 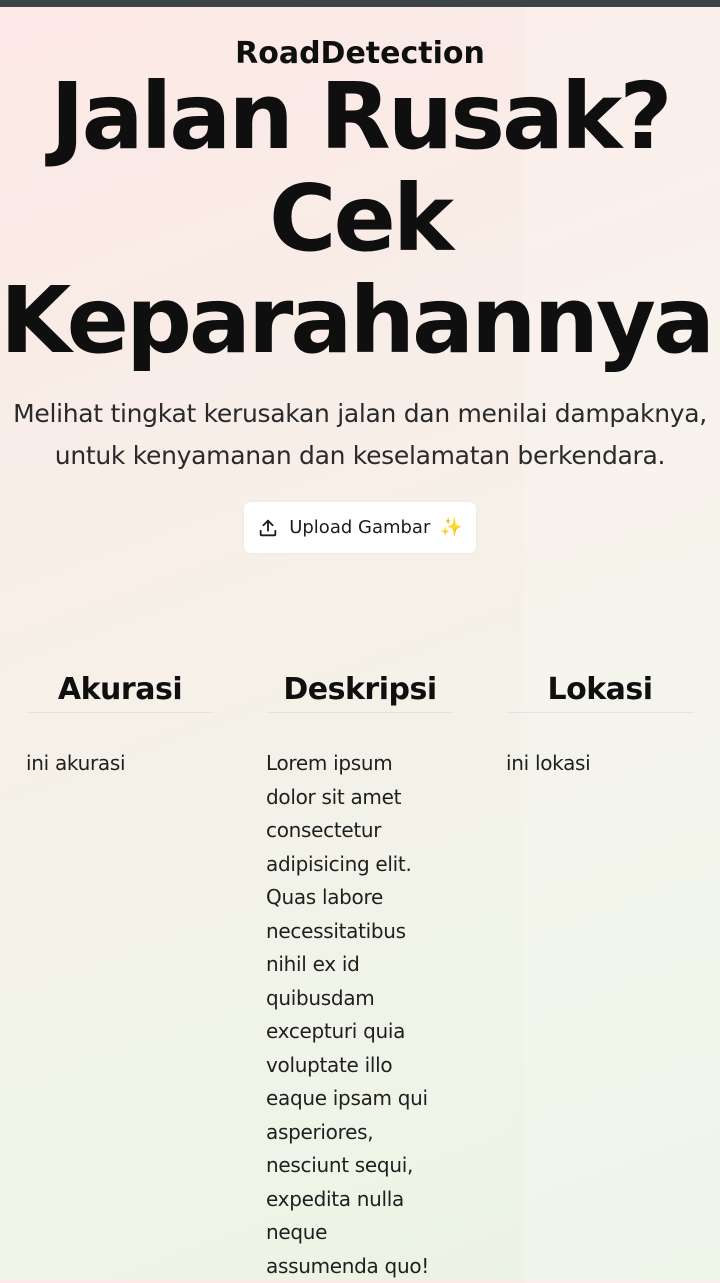 What do you see at coordinates (360, 1166) in the screenshot?
I see `description-line: nesciunt sequi,` at bounding box center [360, 1166].